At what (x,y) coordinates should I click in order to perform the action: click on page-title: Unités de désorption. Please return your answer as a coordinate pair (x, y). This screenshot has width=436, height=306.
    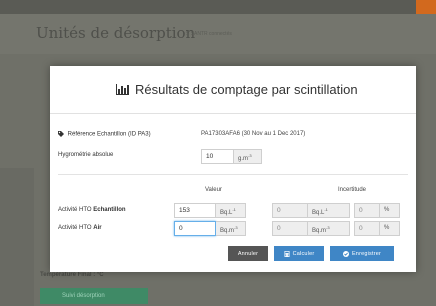
    Looking at the image, I should click on (116, 33).